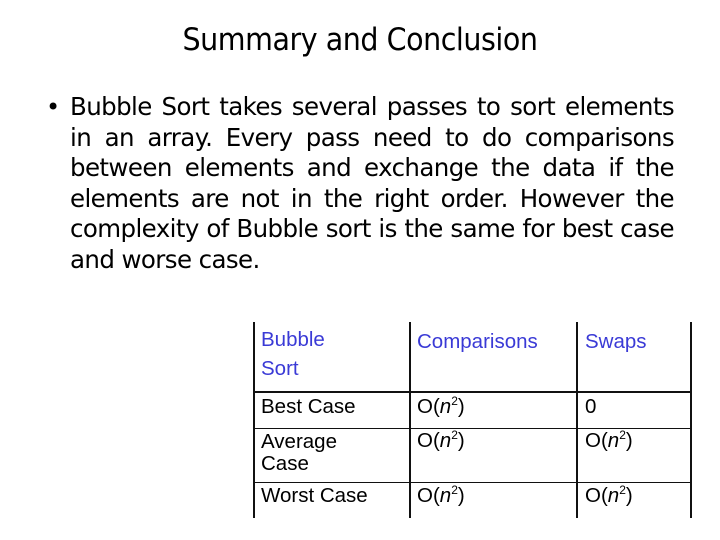  What do you see at coordinates (577, 420) in the screenshot?
I see `table-border-col2` at bounding box center [577, 420].